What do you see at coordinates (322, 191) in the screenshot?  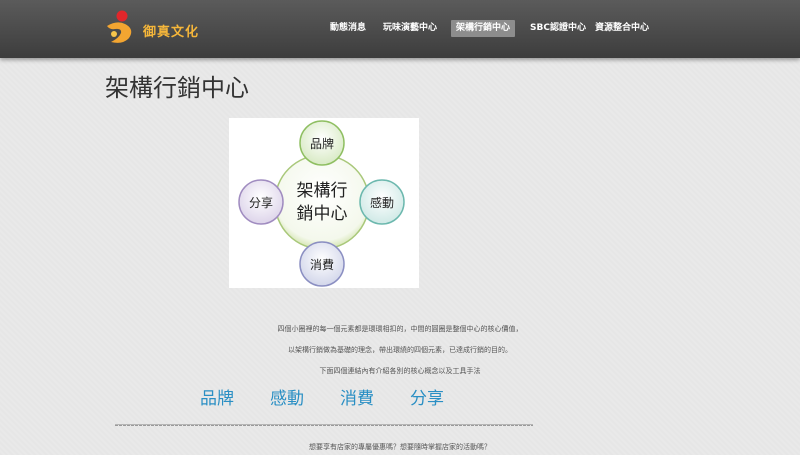 I see `center-label-line1: 架構行` at bounding box center [322, 191].